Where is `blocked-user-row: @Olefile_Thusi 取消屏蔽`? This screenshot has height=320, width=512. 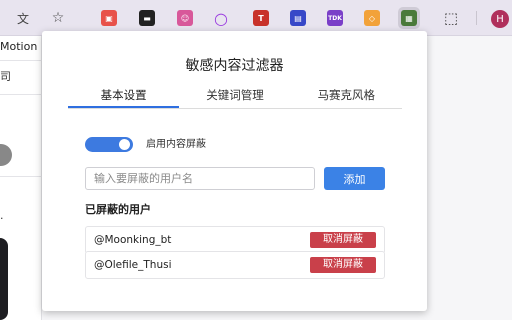
blocked-user-row: @Olefile_Thusi 取消屏蔽 is located at coordinates (235, 265).